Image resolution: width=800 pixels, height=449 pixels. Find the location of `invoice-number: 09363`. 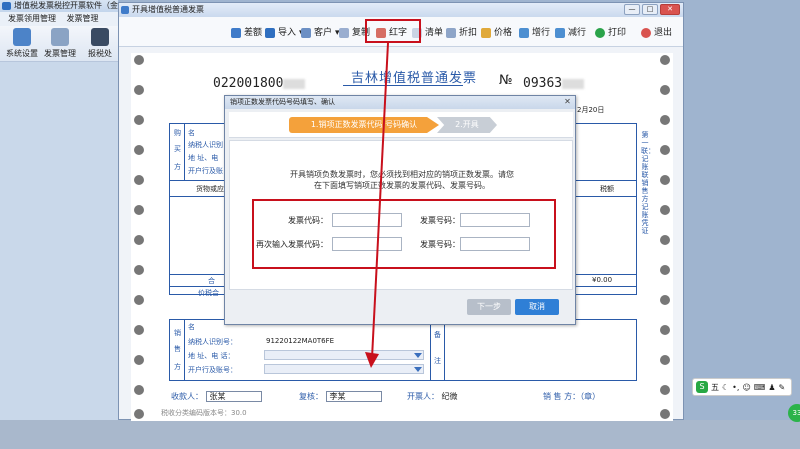

invoice-number: 09363 is located at coordinates (554, 83).